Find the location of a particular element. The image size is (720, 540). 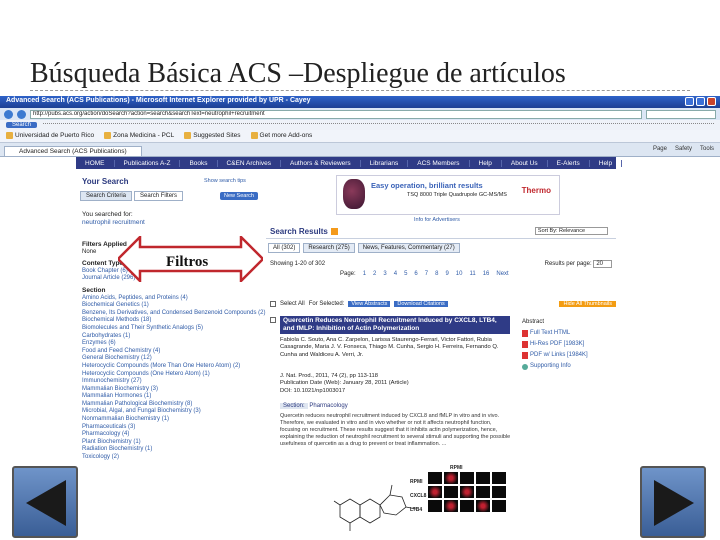

next-slide-button is located at coordinates (673, 502).